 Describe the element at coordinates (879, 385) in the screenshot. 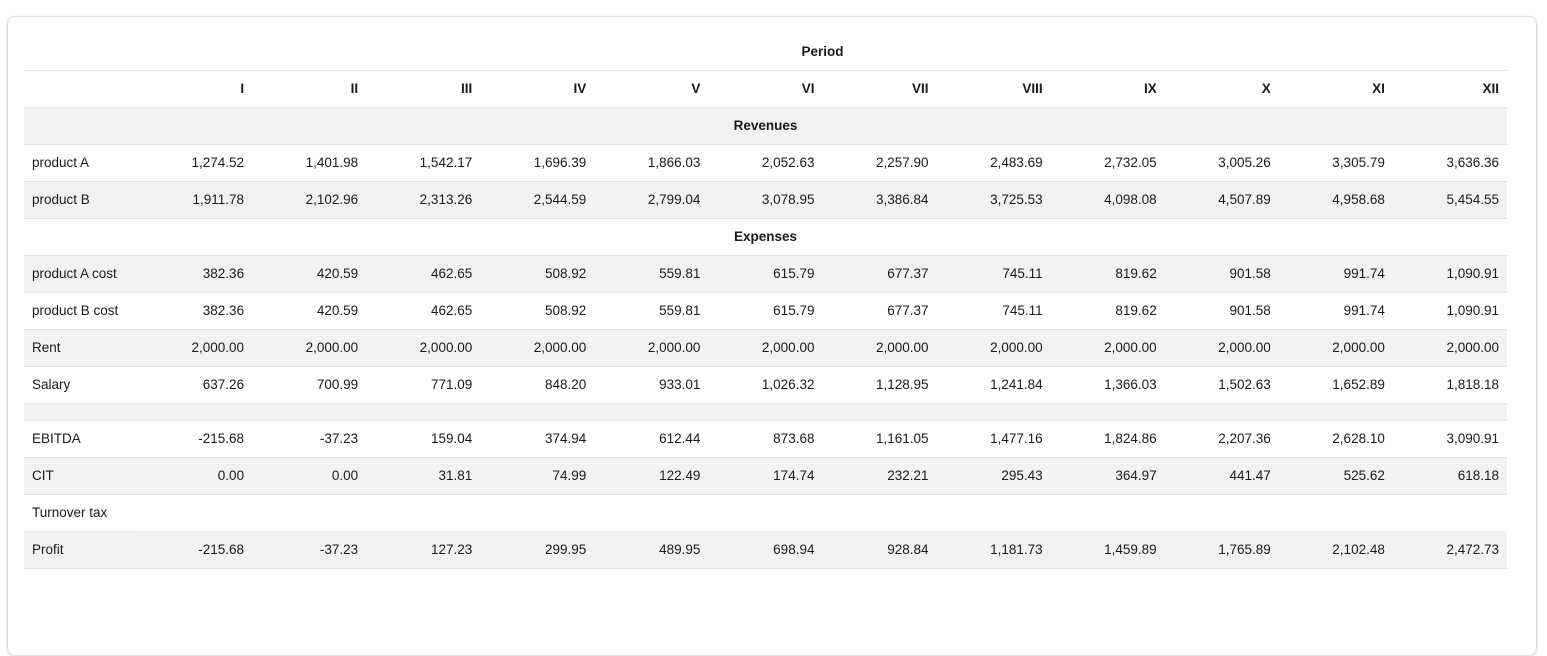

I see `table-cell: 1,128.95` at that location.